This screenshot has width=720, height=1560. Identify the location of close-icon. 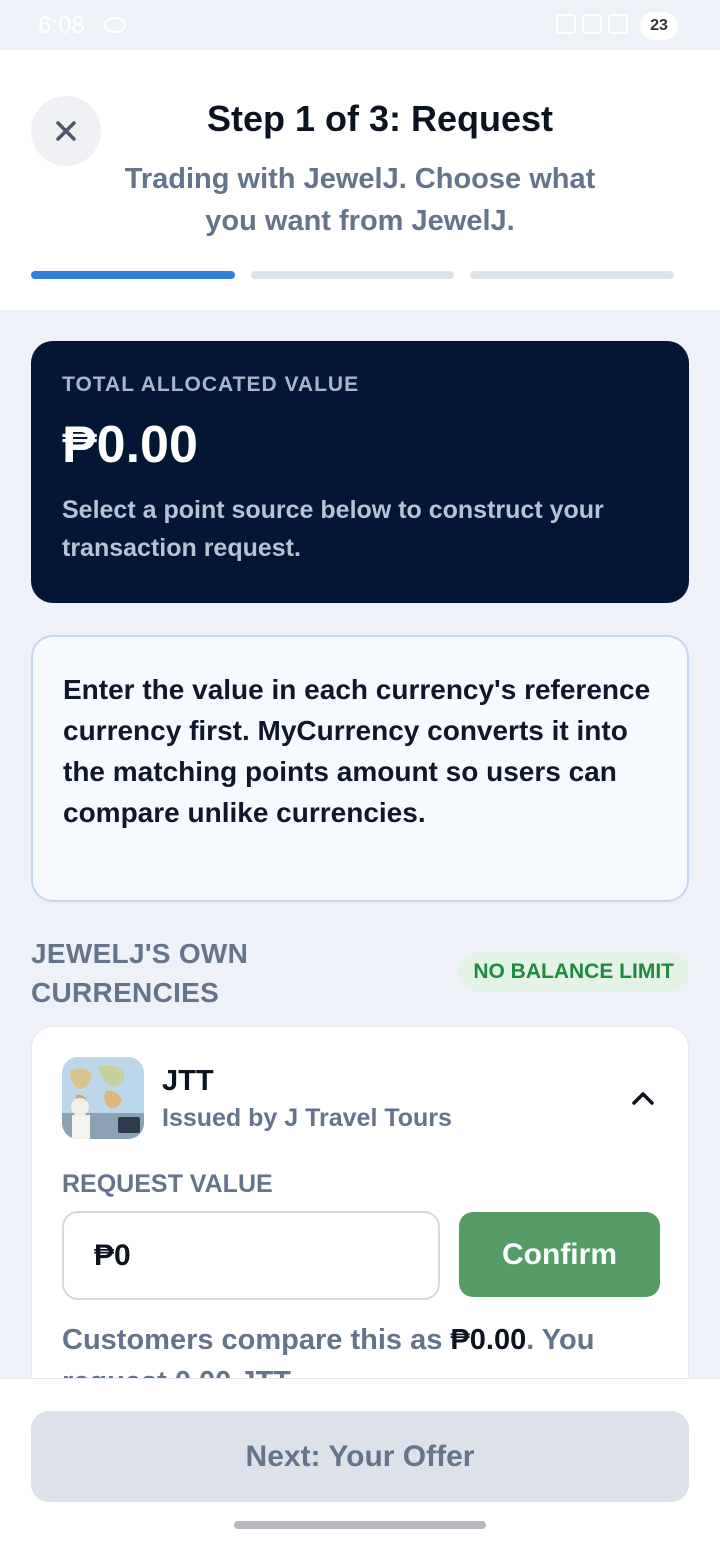
(66, 131).